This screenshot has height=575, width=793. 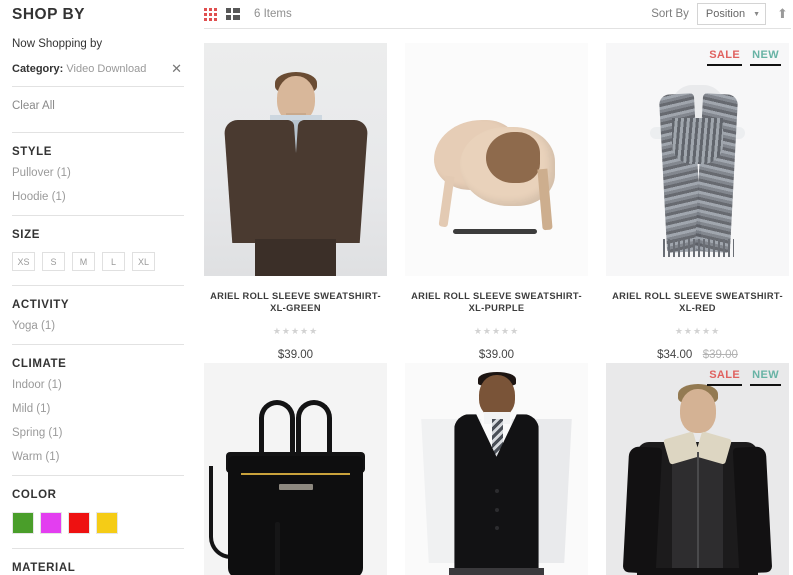 I want to click on size-swatch-xs: XS, so click(x=23, y=261).